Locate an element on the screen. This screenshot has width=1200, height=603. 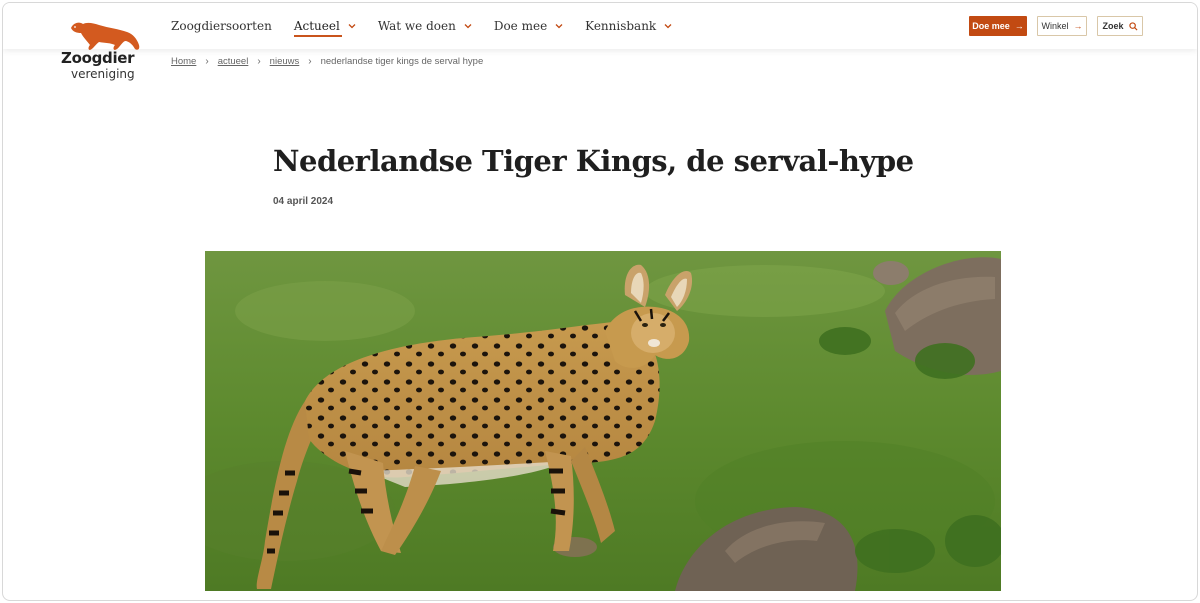
logo-subtext: vereniging is located at coordinates (103, 74).